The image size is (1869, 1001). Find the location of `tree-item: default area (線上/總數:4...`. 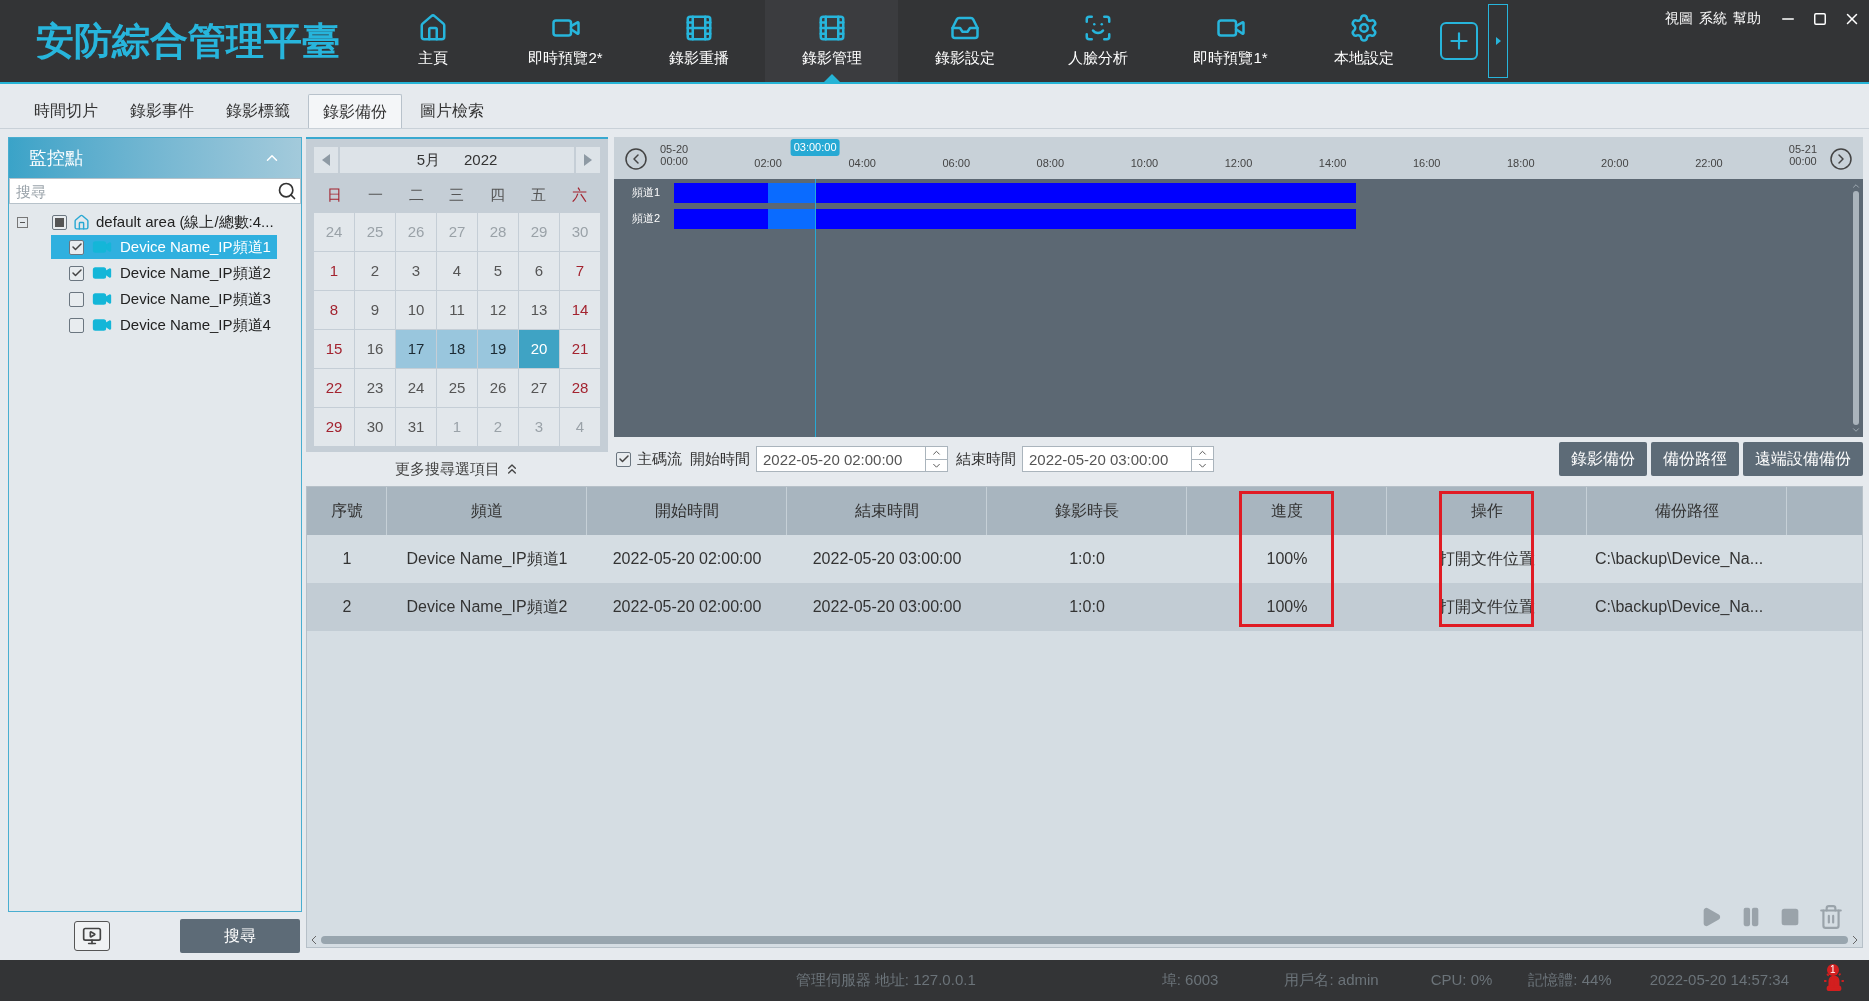

tree-item: default area (線上/總數:4... is located at coordinates (185, 222).